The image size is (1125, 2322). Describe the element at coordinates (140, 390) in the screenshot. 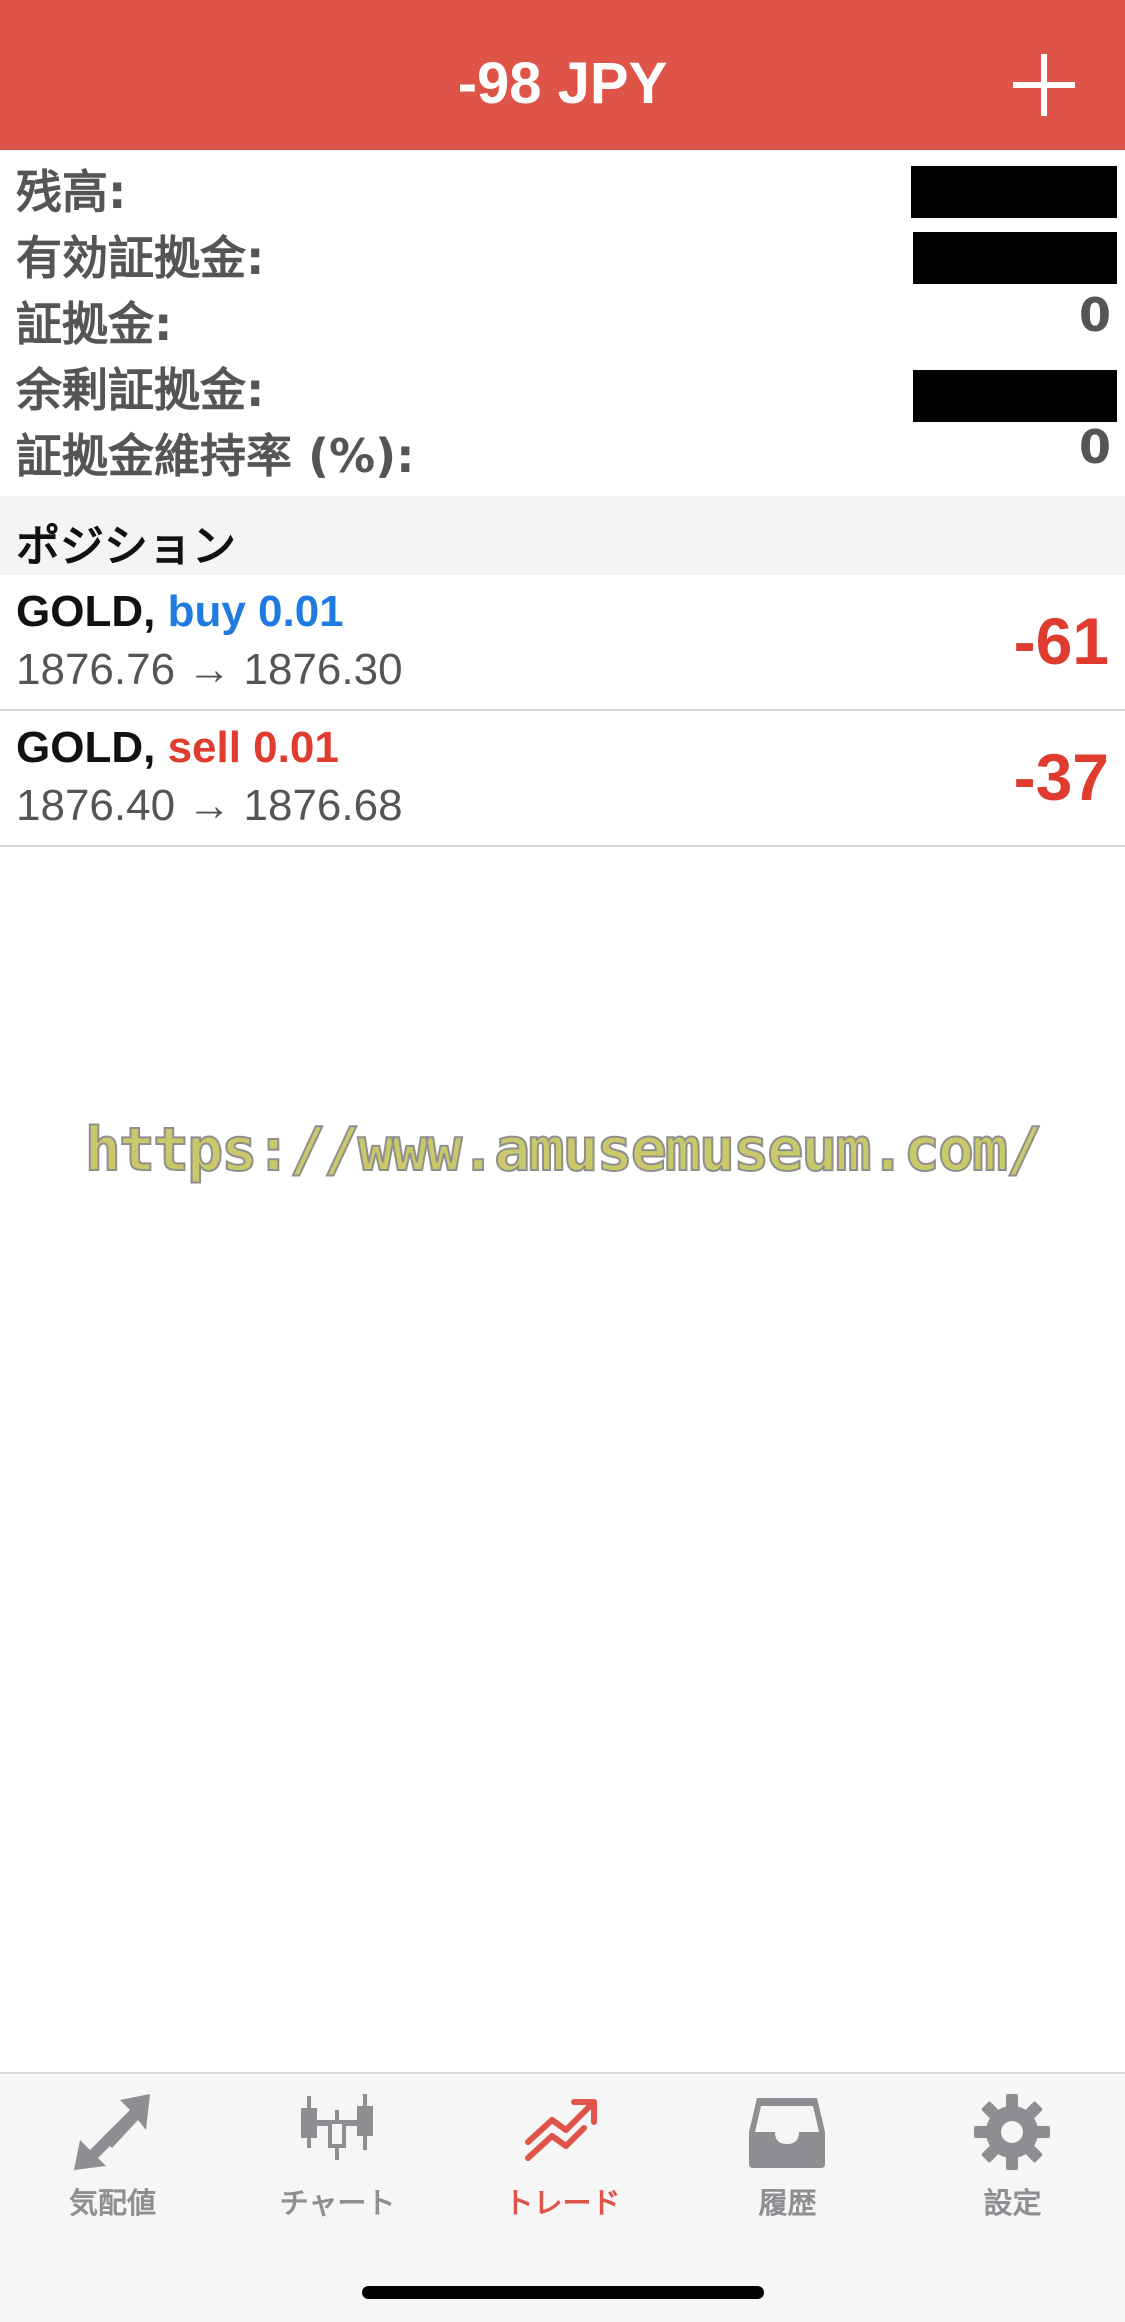

I see `free-margin-label: 余剰証拠金:` at that location.